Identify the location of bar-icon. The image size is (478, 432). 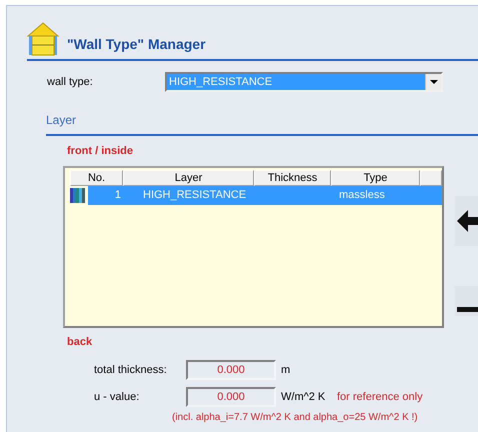
(467, 309).